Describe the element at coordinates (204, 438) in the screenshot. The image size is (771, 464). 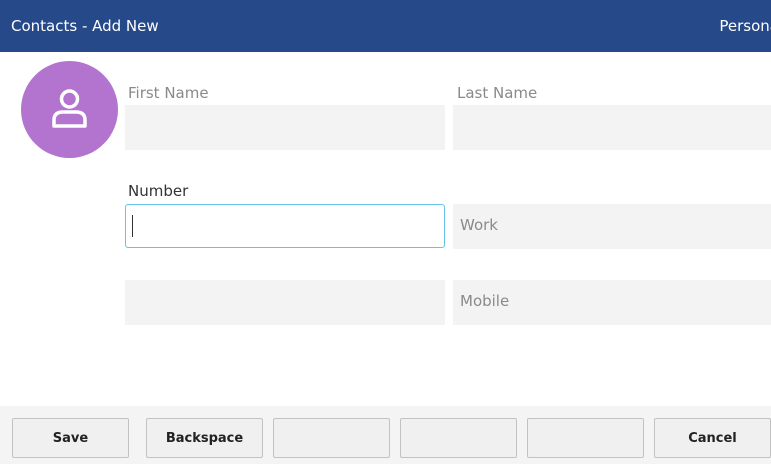
I see `backspace-button: Backspace` at that location.